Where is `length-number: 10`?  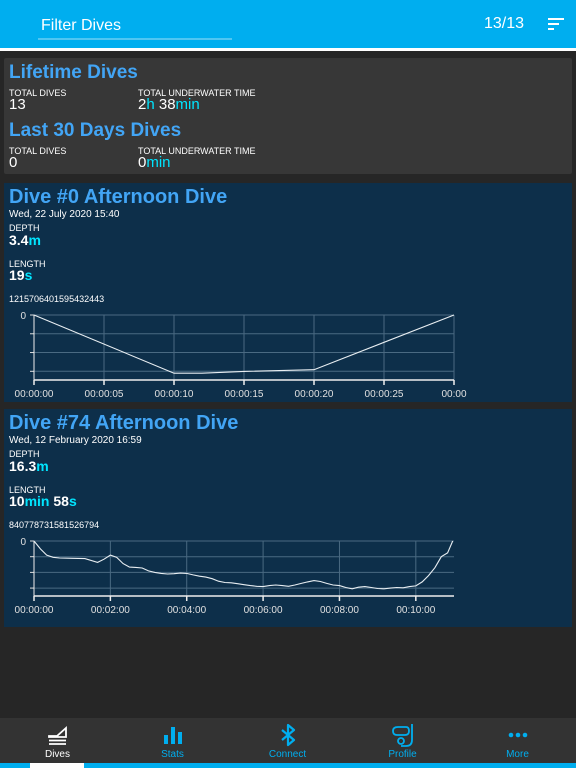
length-number: 10 is located at coordinates (17, 501).